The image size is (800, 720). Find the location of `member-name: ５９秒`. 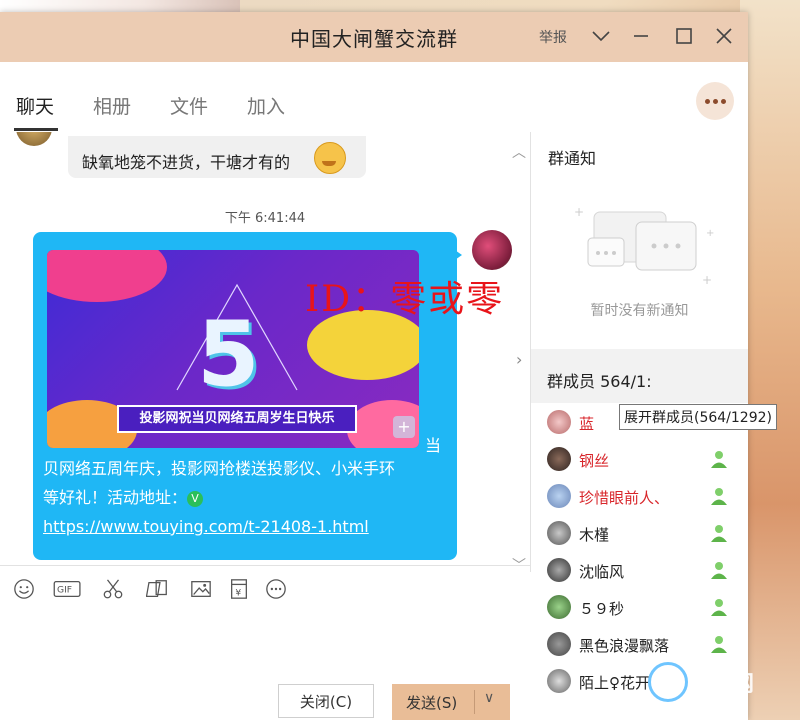

member-name: ５９秒 is located at coordinates (602, 609).